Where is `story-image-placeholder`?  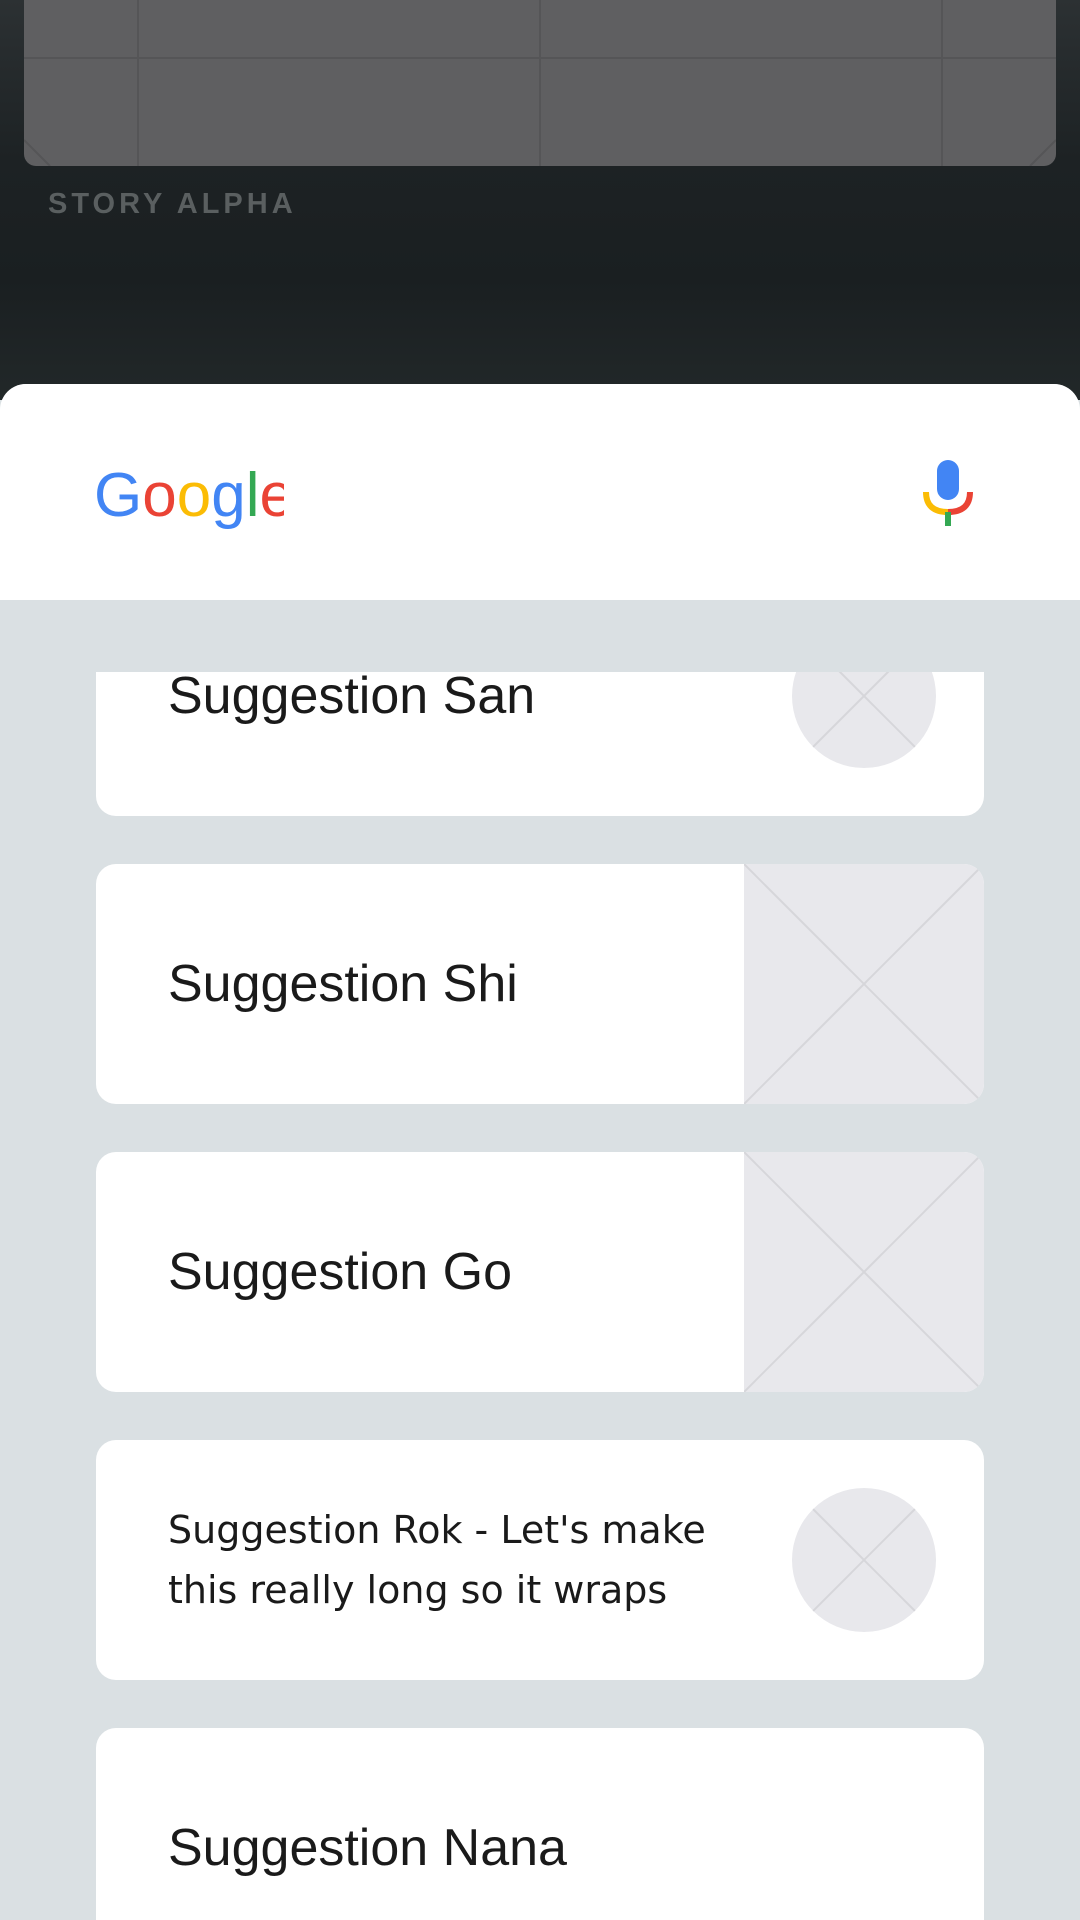
story-image-placeholder is located at coordinates (540, 83).